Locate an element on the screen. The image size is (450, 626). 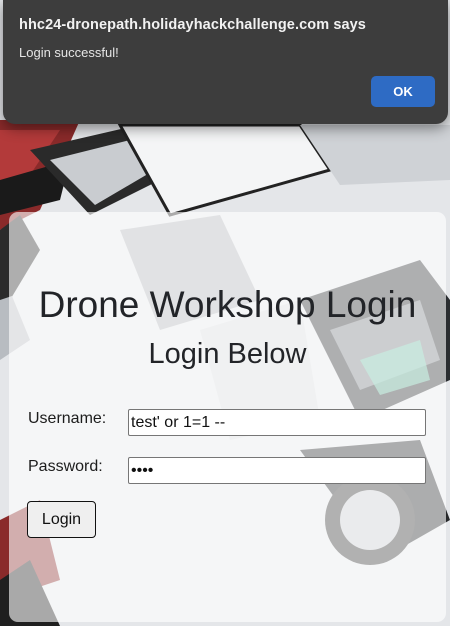
login-button: Login is located at coordinates (61, 519).